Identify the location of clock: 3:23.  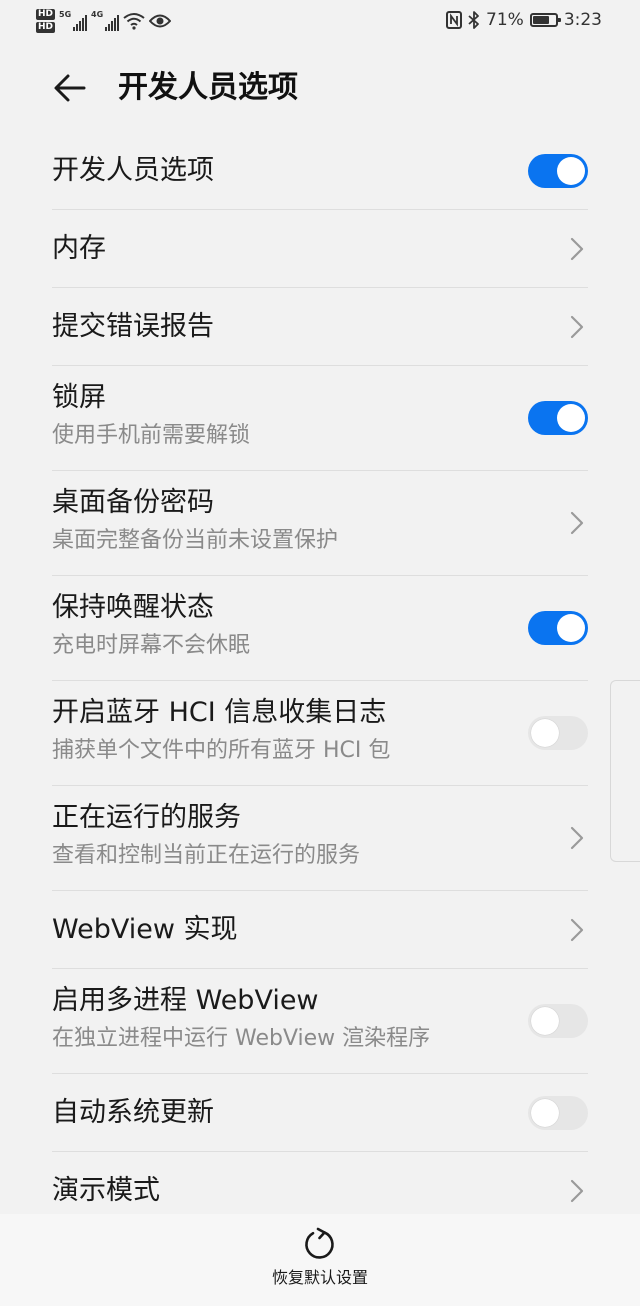
(582, 20).